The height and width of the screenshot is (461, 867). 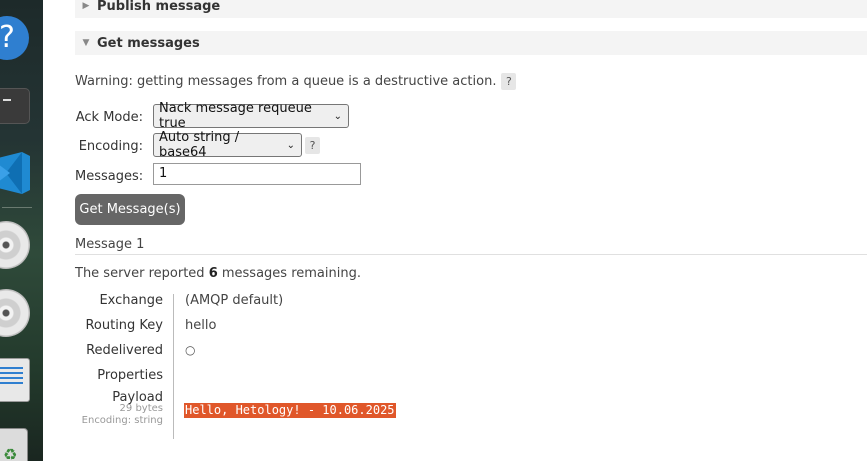 I want to click on app-dock: ? ♻, so click(x=21, y=230).